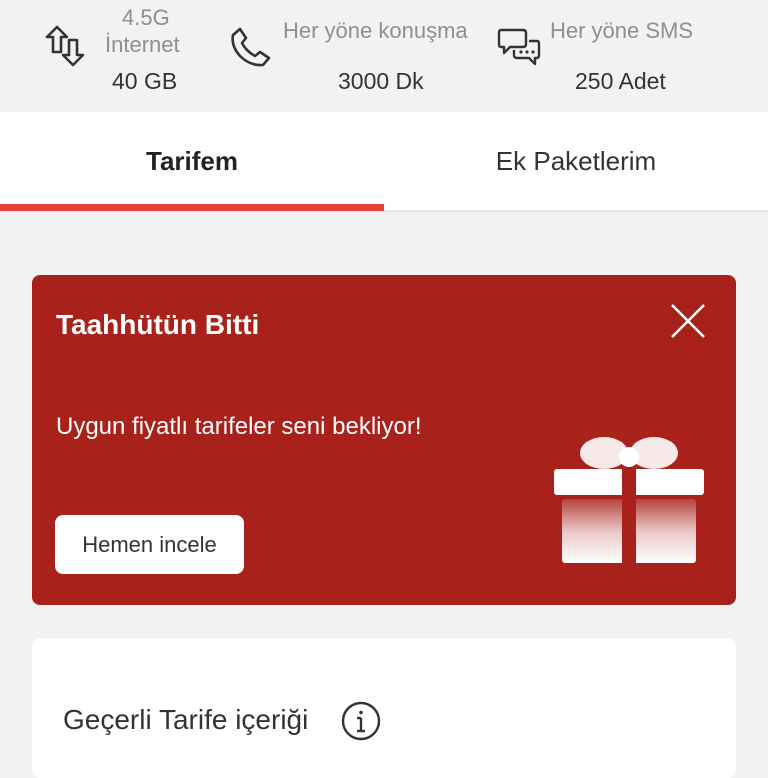  What do you see at coordinates (192, 161) in the screenshot?
I see `tab-tarifem: Tarifem` at bounding box center [192, 161].